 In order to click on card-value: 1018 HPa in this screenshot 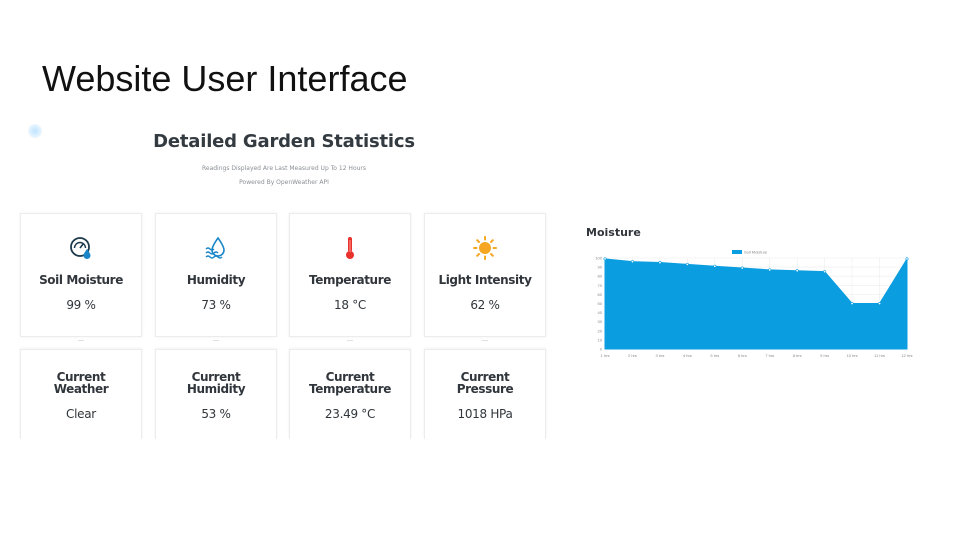, I will do `click(485, 414)`.